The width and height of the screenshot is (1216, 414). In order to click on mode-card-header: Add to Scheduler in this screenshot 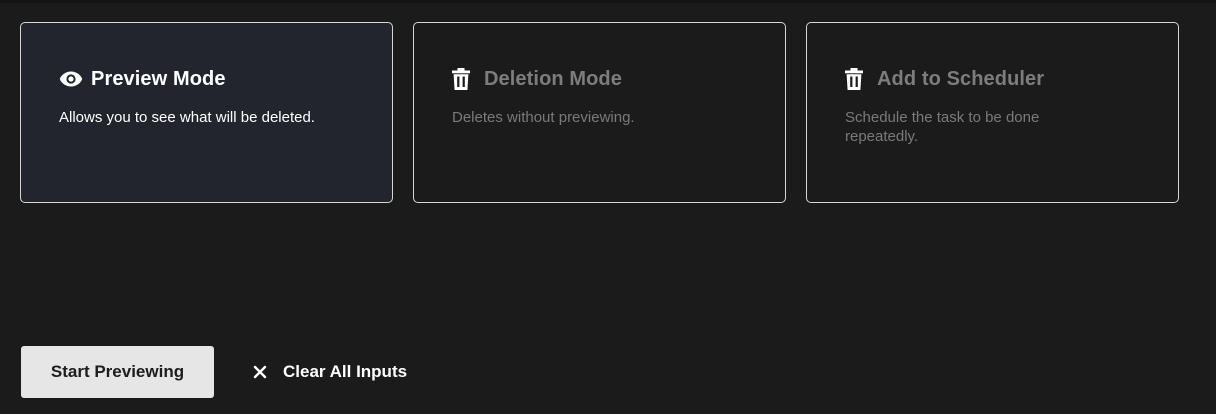, I will do `click(994, 79)`.